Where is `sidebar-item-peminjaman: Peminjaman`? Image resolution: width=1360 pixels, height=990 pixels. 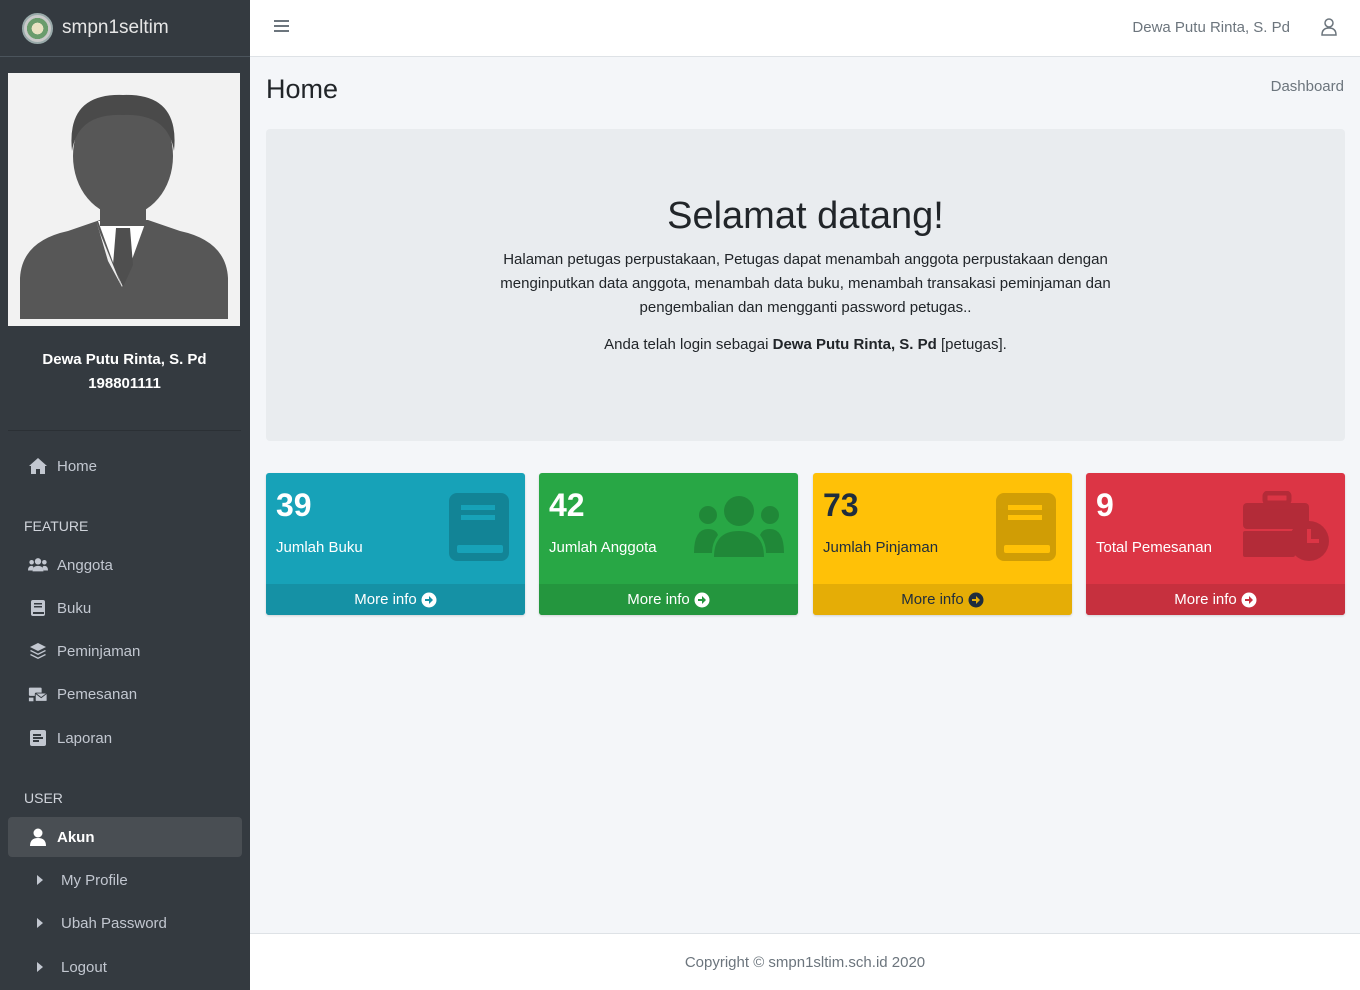
sidebar-item-peminjaman: Peminjaman is located at coordinates (125, 651).